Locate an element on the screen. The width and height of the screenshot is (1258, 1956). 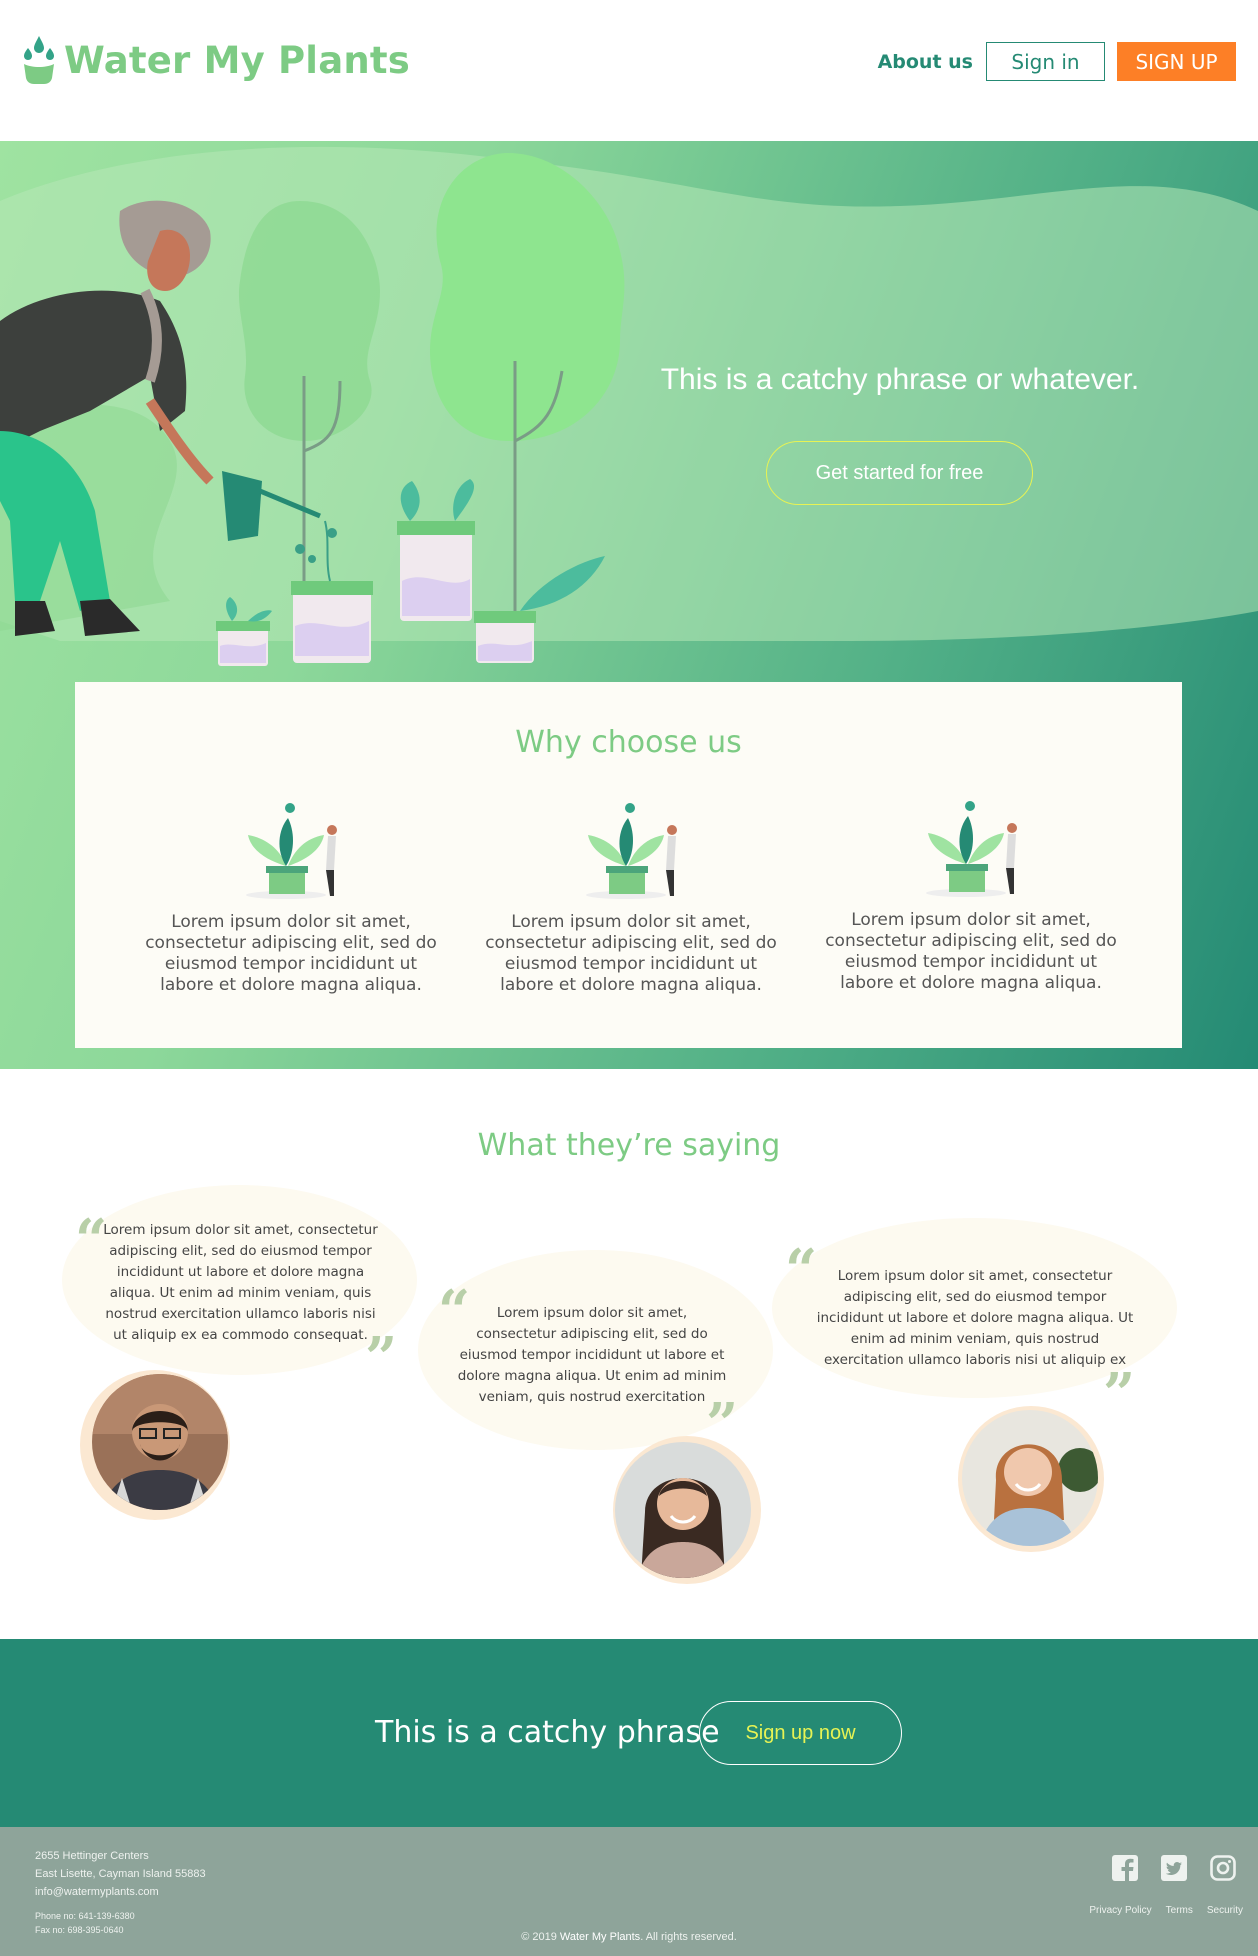
security-link: Security is located at coordinates (1225, 1910).